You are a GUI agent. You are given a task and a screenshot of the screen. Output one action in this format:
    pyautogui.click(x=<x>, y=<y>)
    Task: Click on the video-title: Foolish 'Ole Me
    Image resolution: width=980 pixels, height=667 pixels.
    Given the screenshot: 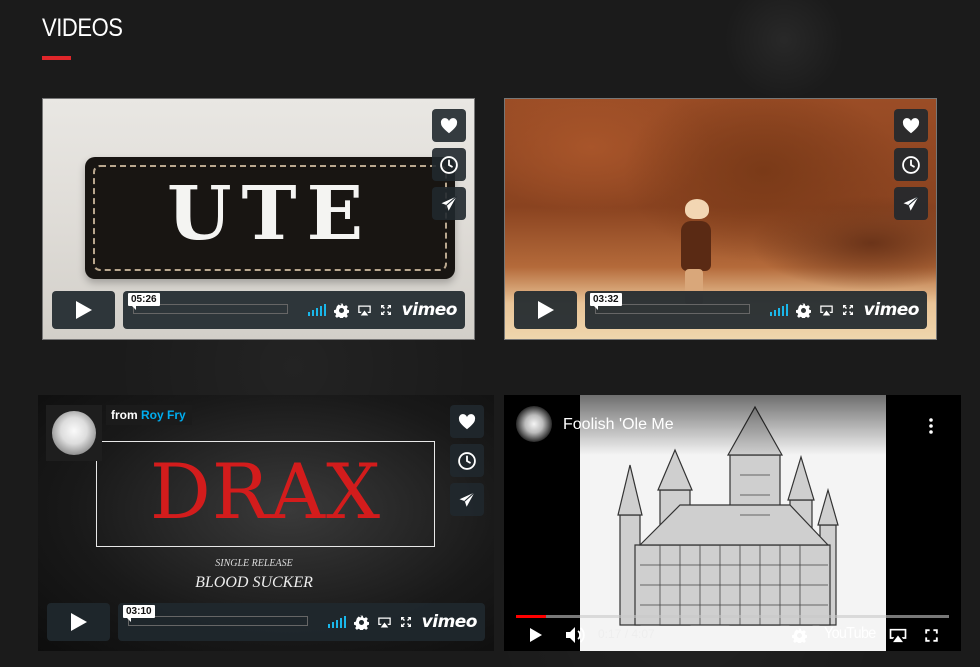 What is the action you would take?
    pyautogui.click(x=618, y=425)
    